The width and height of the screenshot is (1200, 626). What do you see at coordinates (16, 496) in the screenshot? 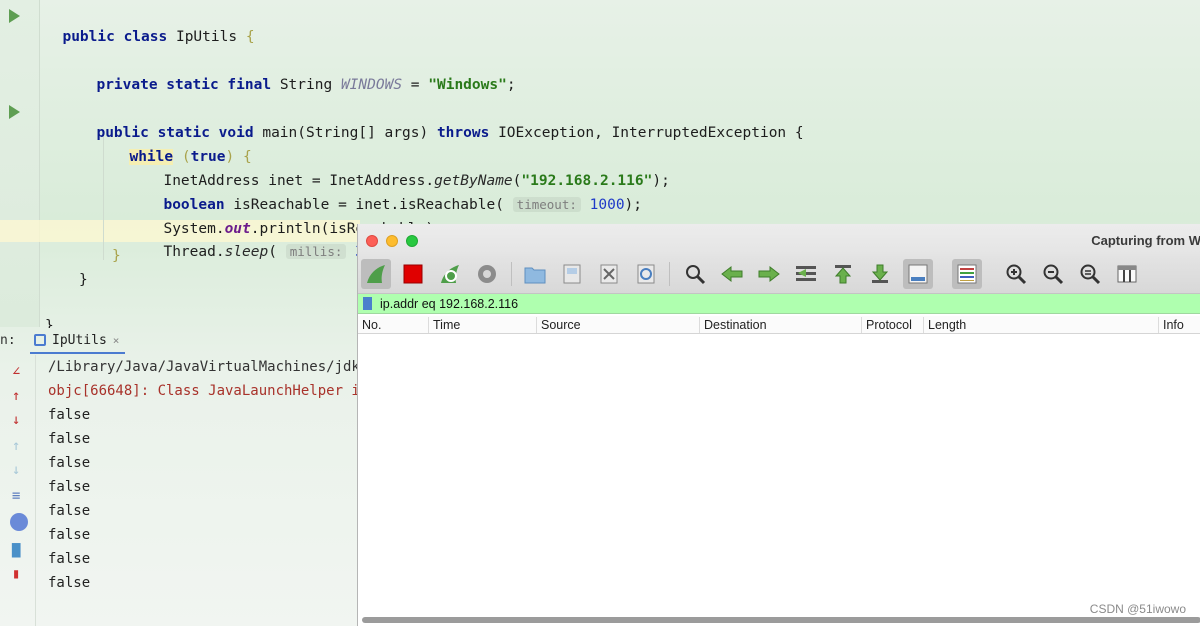
I see `soft-wrap-icon: ≡` at bounding box center [16, 496].